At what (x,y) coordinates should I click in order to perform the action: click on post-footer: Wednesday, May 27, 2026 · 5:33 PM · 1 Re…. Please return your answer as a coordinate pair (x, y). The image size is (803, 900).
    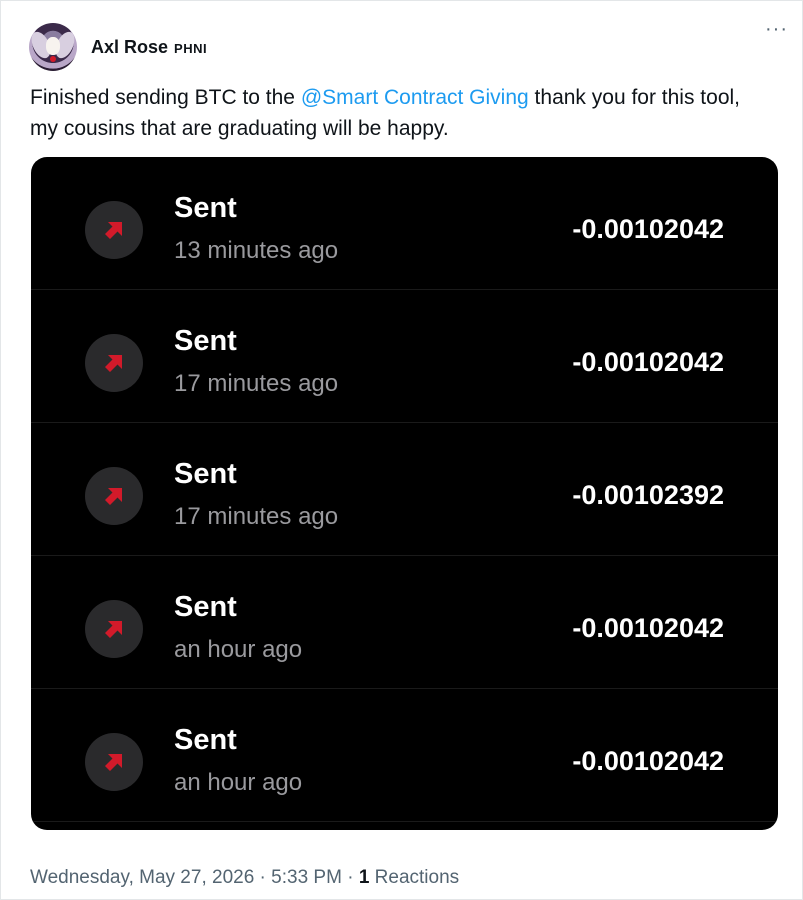
    Looking at the image, I should click on (244, 878).